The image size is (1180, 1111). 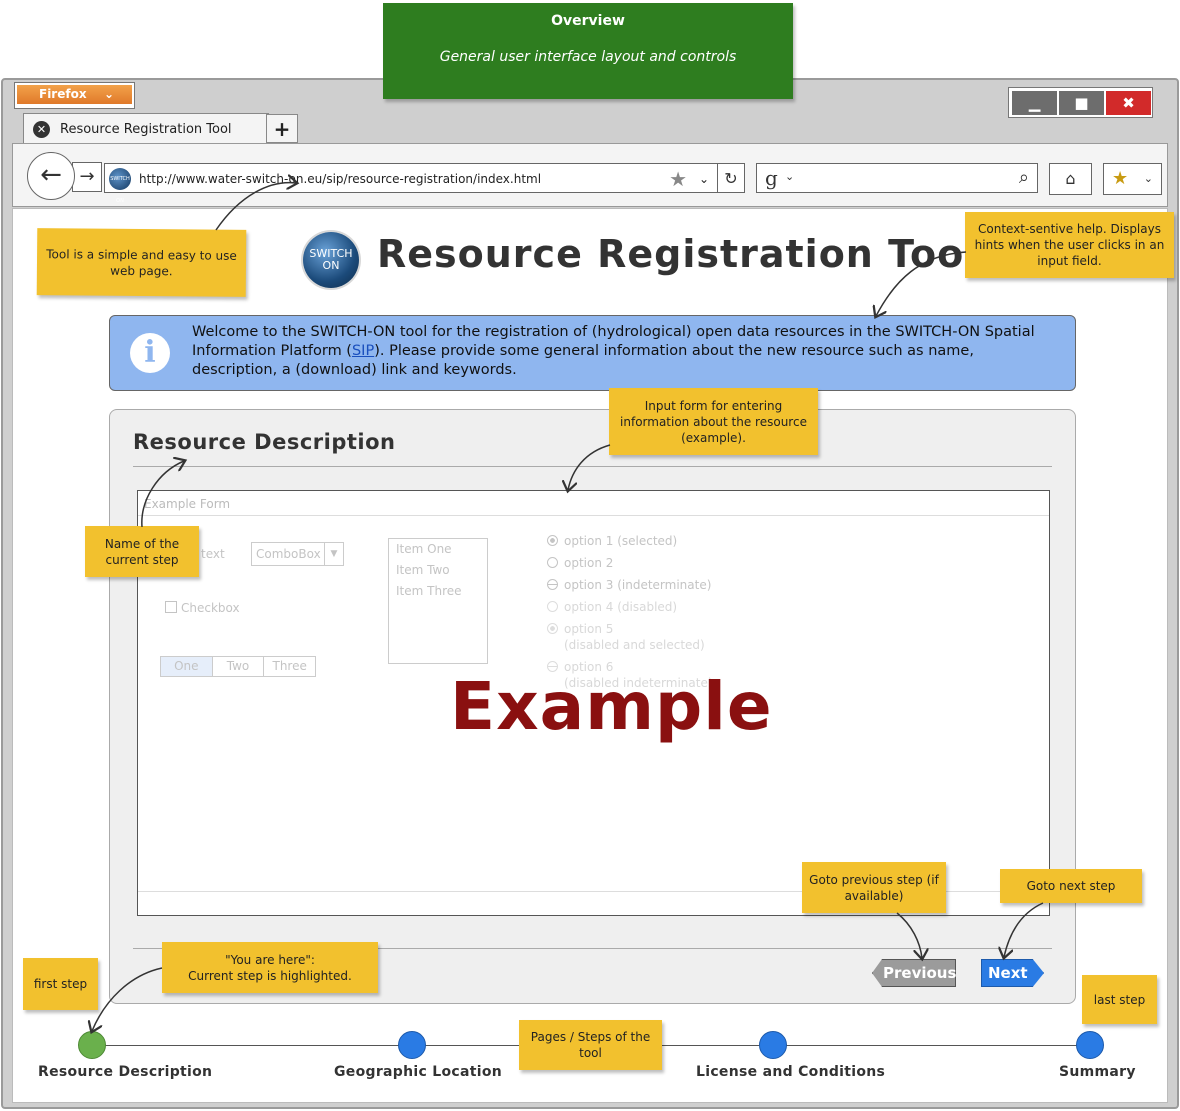 What do you see at coordinates (621, 607) in the screenshot?
I see `radio-label: option 4 (disabled)` at bounding box center [621, 607].